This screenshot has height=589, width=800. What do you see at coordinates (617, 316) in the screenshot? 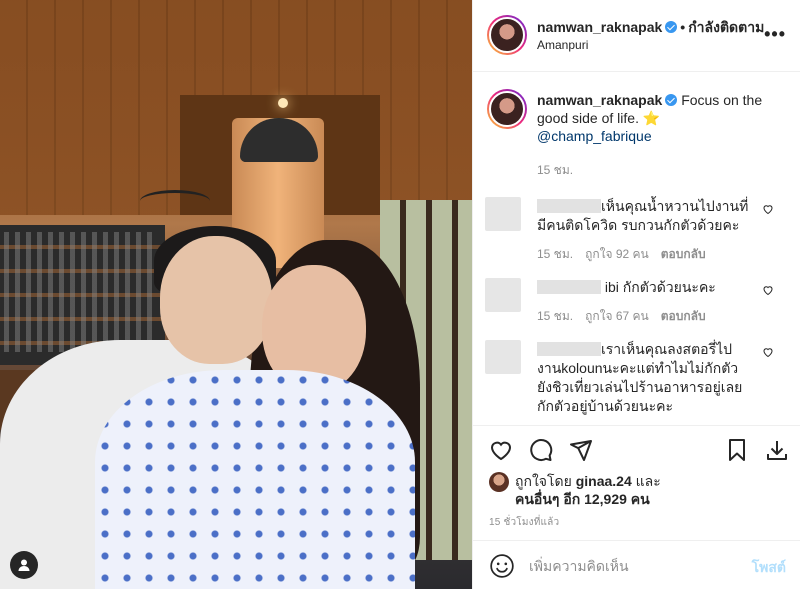
I see `comment-likes: ถูกใจ 67 คน` at bounding box center [617, 316].